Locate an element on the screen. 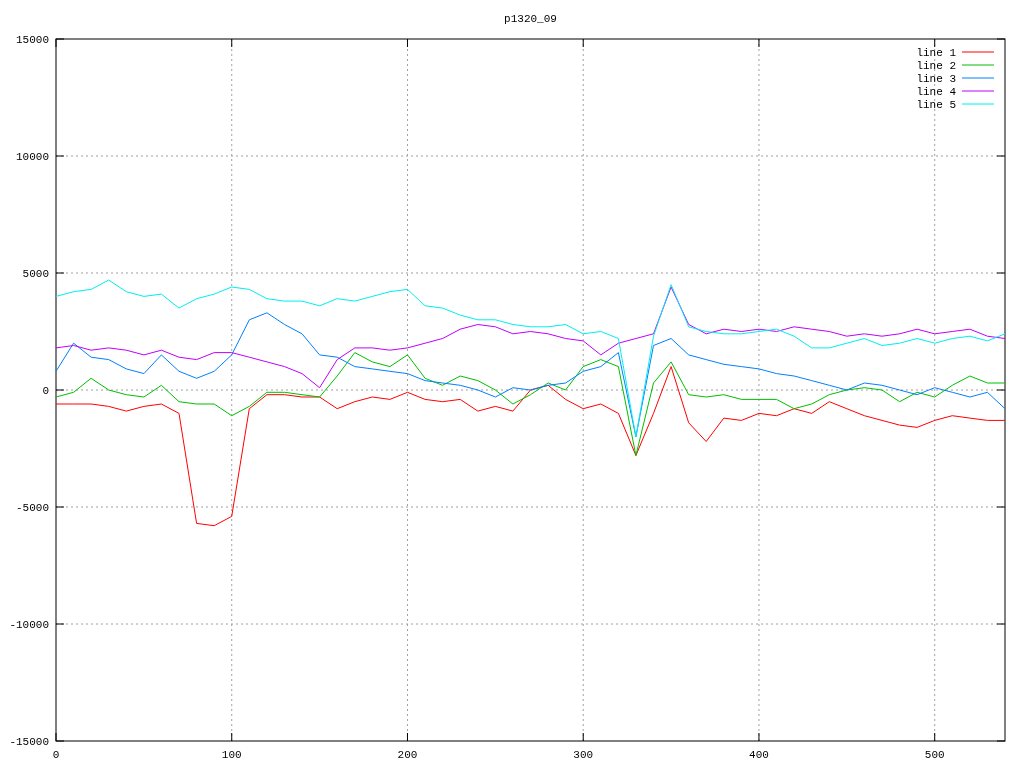 Image resolution: width=1024 pixels, height=768 pixels. legend-label: line 5 is located at coordinates (936, 105).